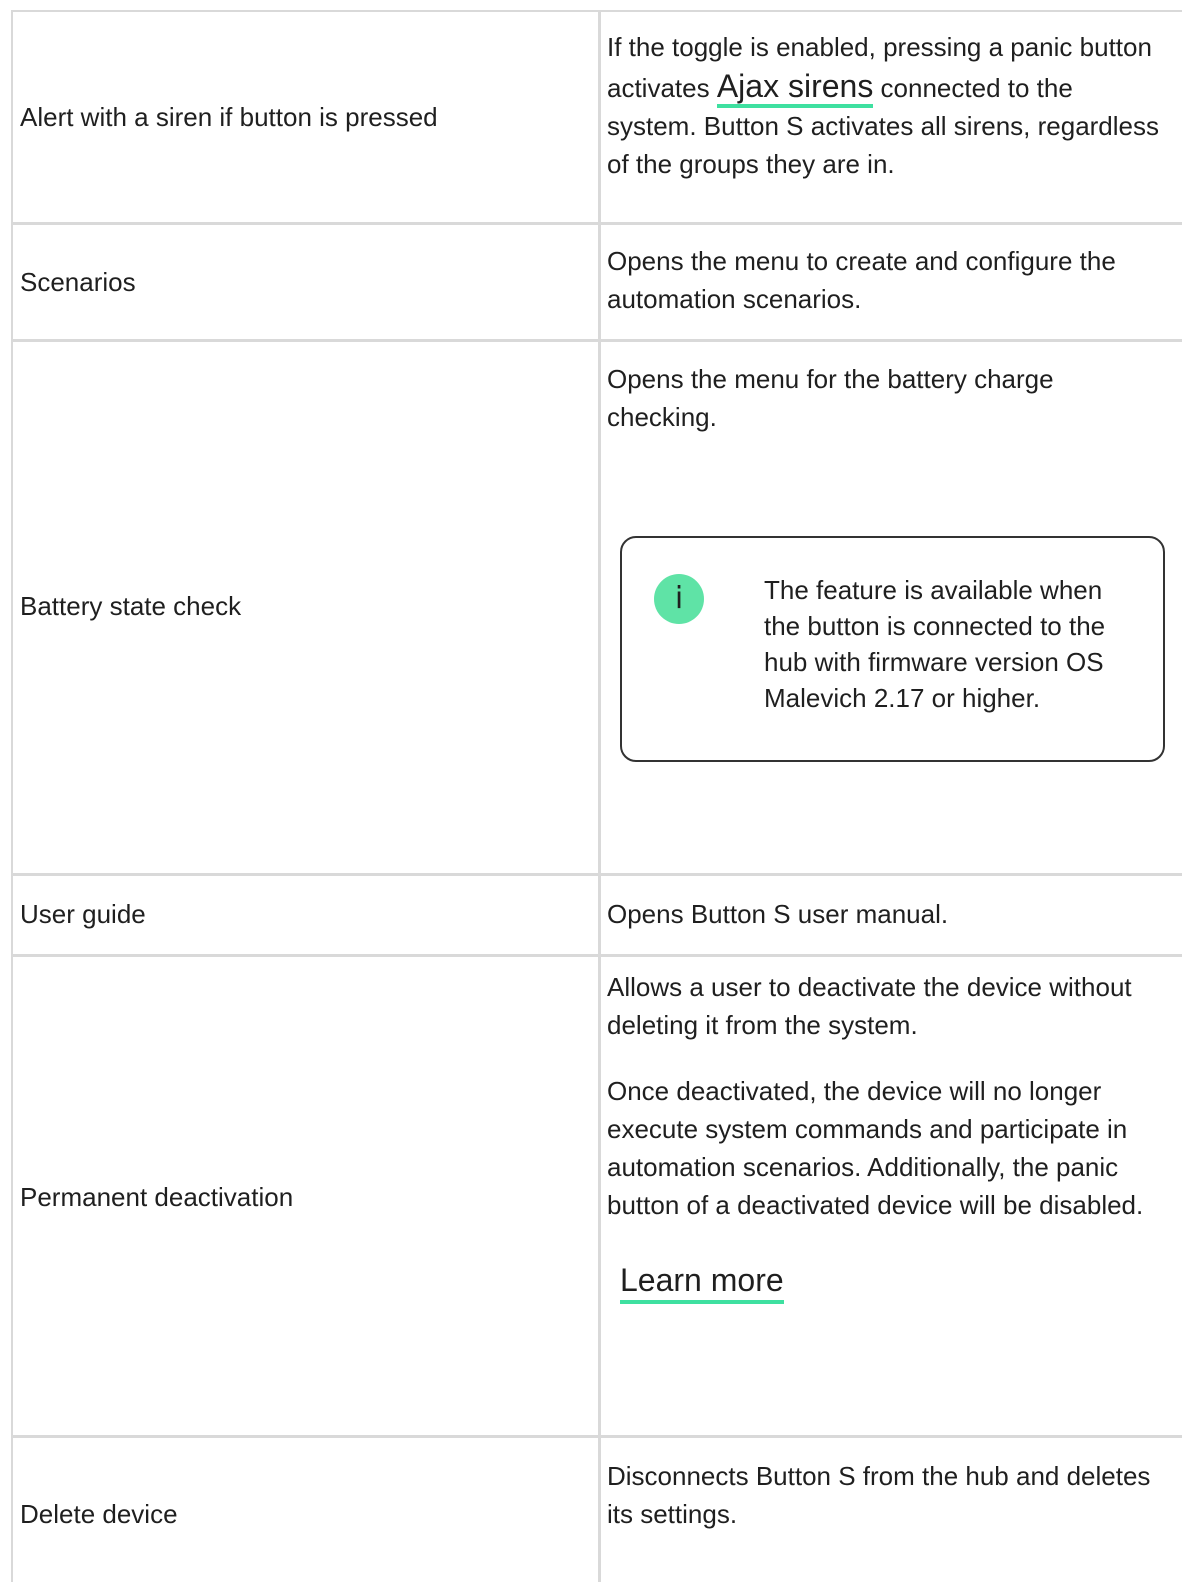 Image resolution: width=1182 pixels, height=1582 pixels. I want to click on row-label-scenarios: Scenarios, so click(78, 282).